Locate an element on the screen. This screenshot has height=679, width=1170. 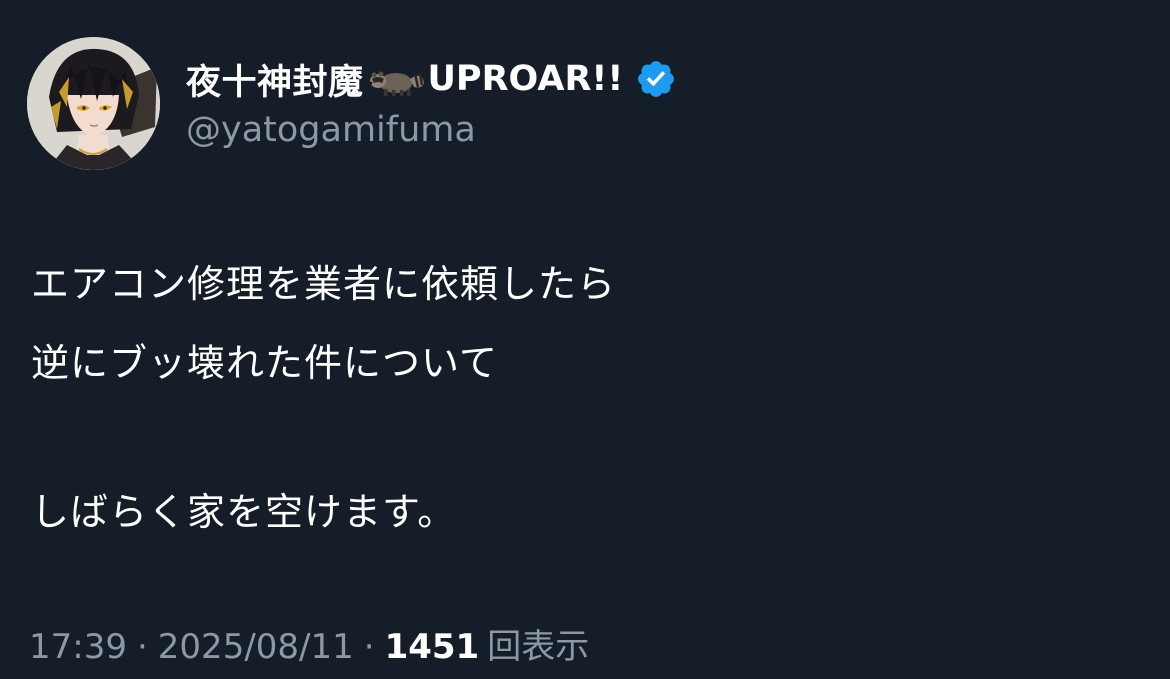
author-handle: @yatogamifuma is located at coordinates (331, 130).